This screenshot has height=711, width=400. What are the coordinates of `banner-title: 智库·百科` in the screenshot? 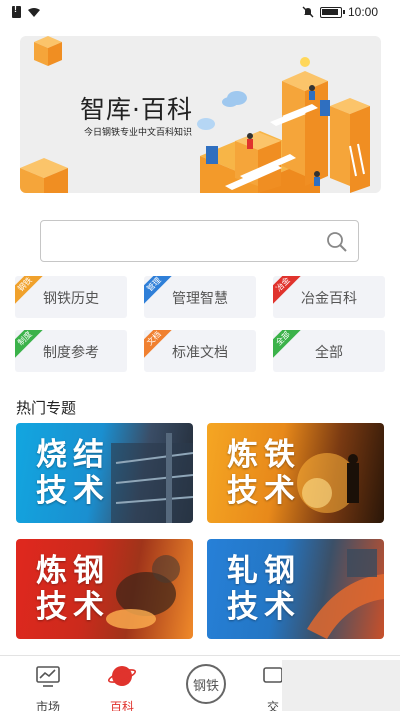 It's located at (136, 109).